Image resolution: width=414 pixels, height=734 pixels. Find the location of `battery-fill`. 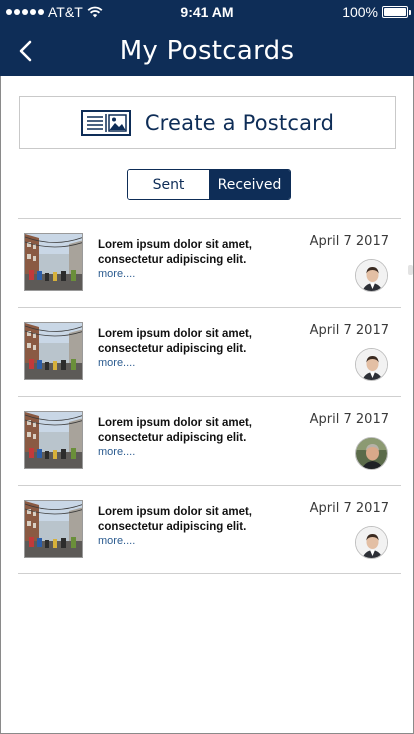

battery-fill is located at coordinates (395, 12).